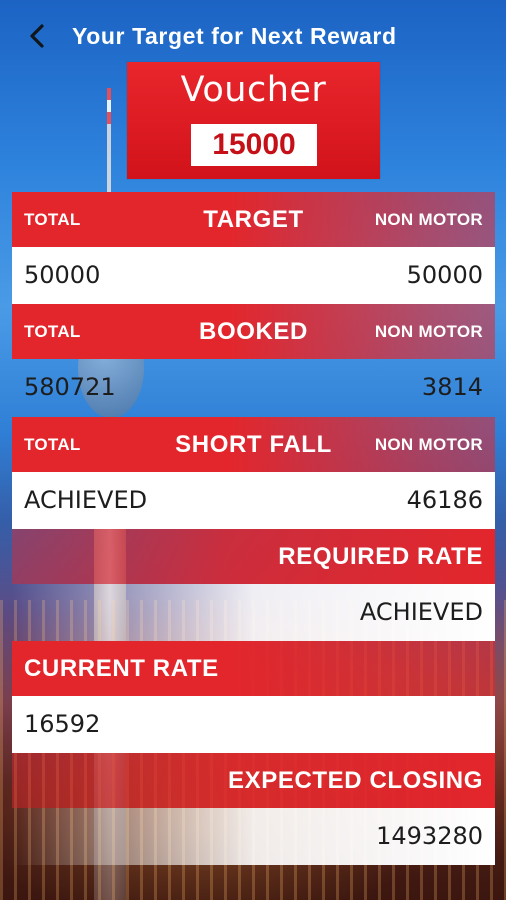 The width and height of the screenshot is (506, 900). I want to click on voucher-label: Voucher, so click(253, 90).